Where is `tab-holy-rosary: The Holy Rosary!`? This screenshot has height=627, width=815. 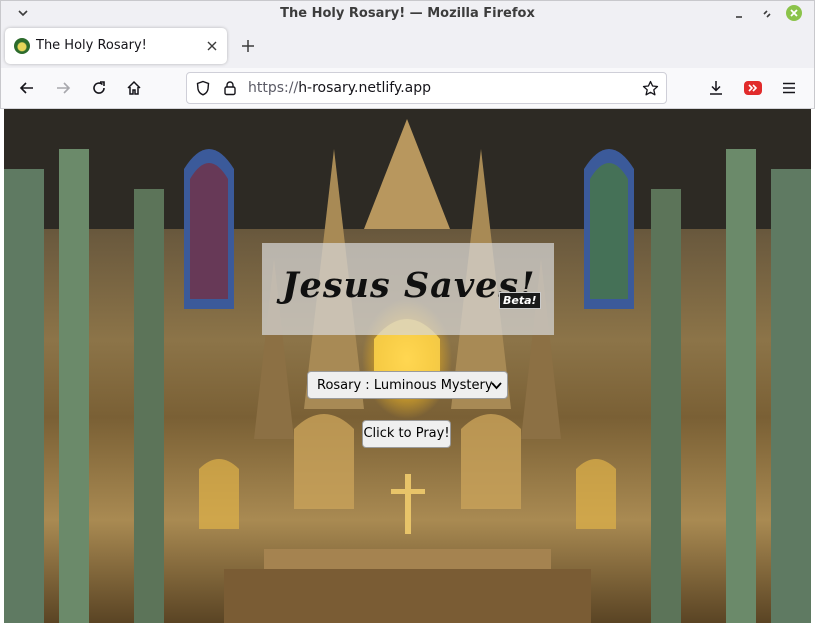
tab-holy-rosary: The Holy Rosary! is located at coordinates (116, 46).